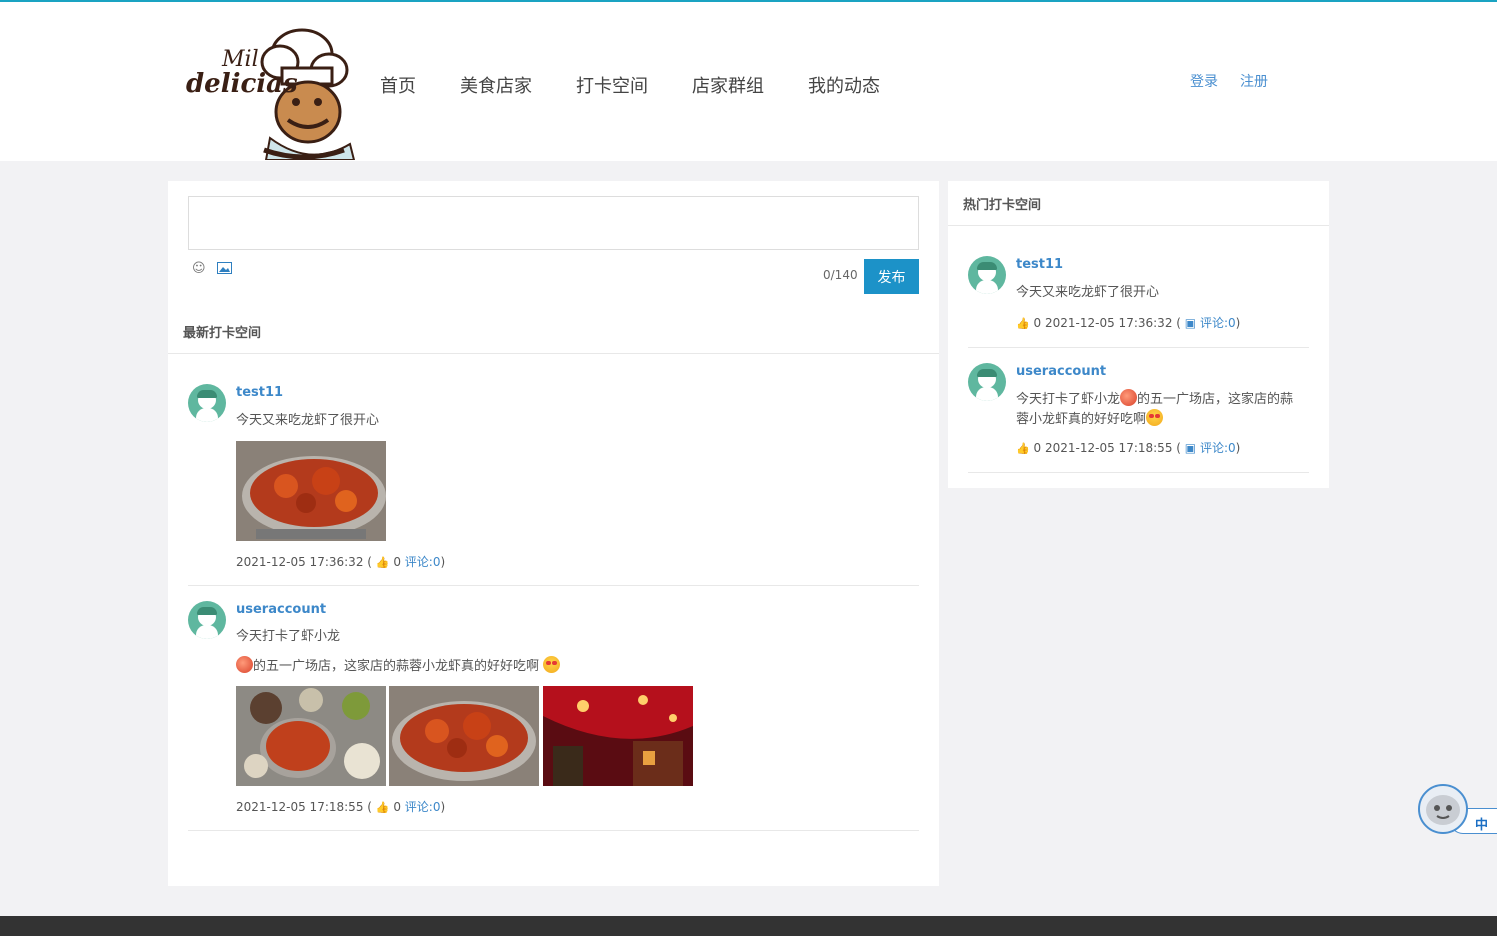 The image size is (1497, 936). I want to click on post-text: 今天打卡了虾小龙, so click(288, 636).